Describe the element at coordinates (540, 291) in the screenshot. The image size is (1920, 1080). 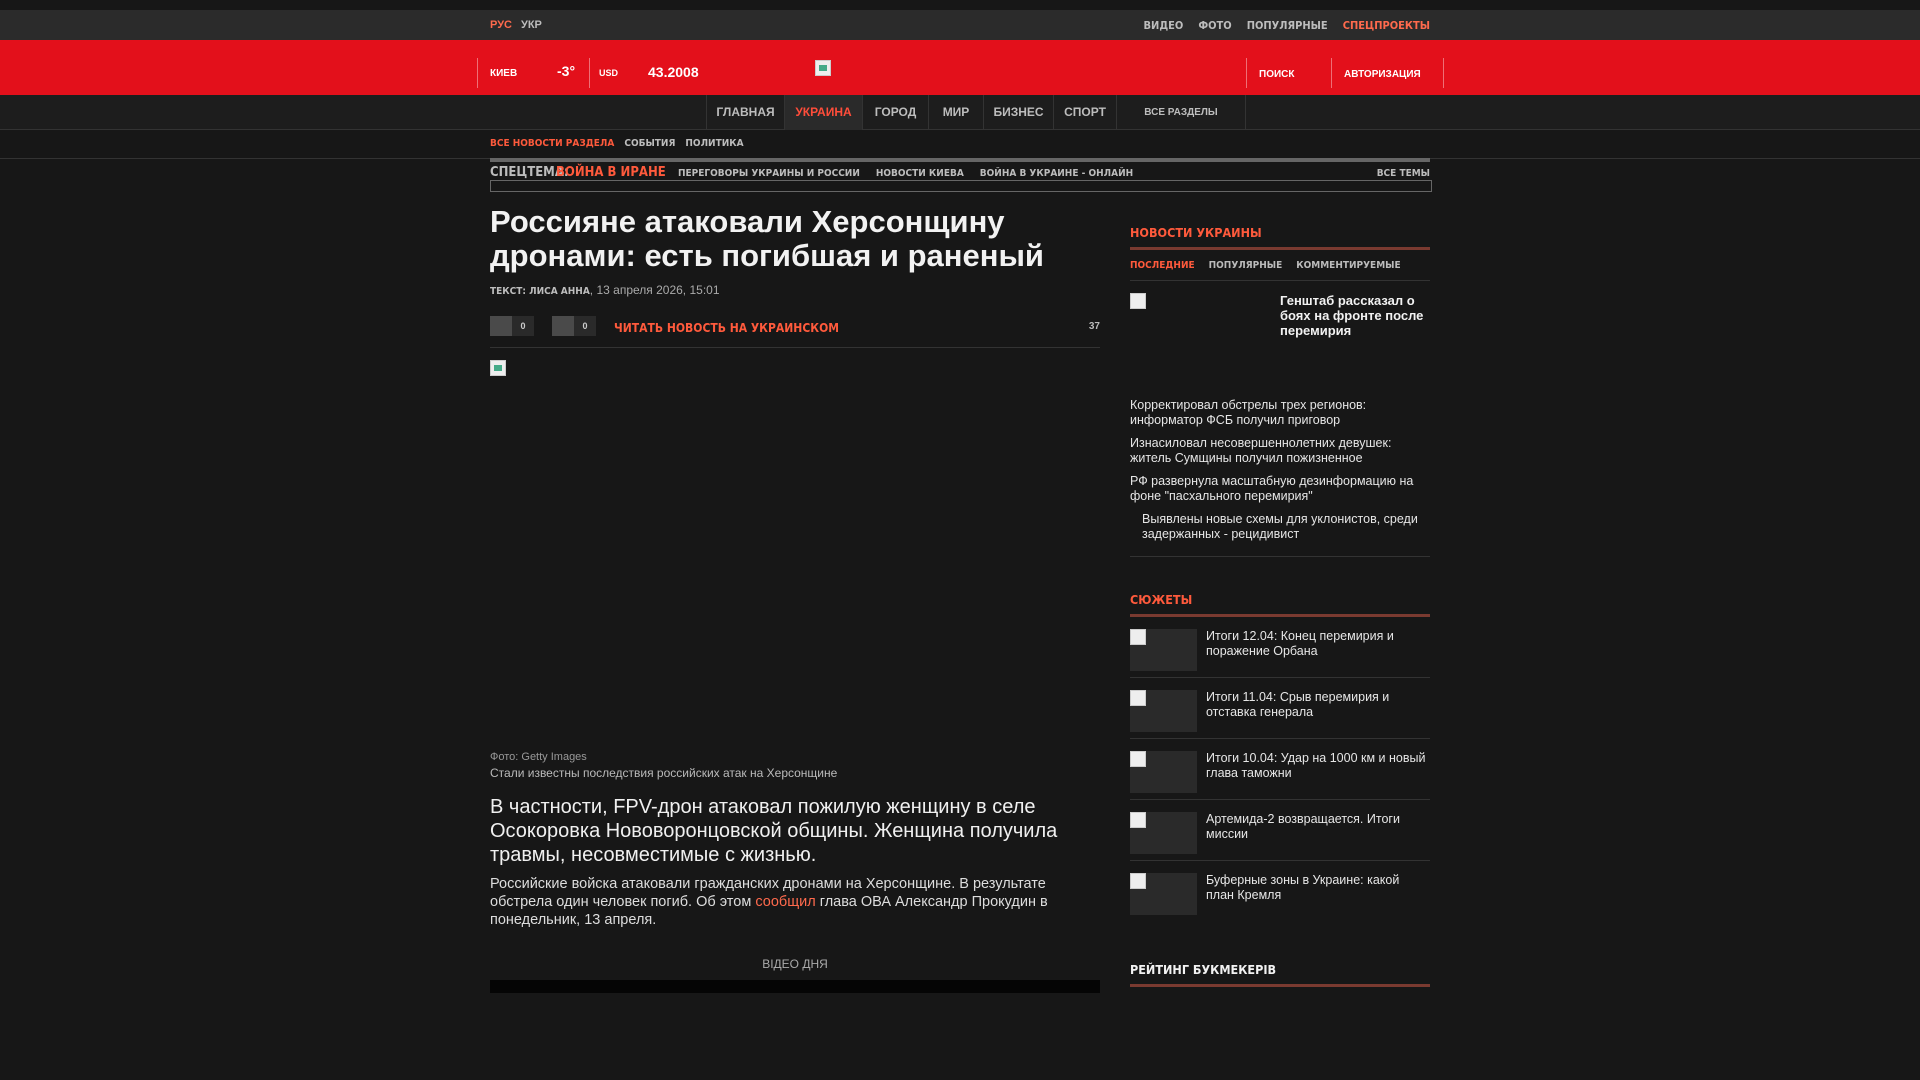
I see `author: ТЕКСТ: ЛИСА АННА` at that location.